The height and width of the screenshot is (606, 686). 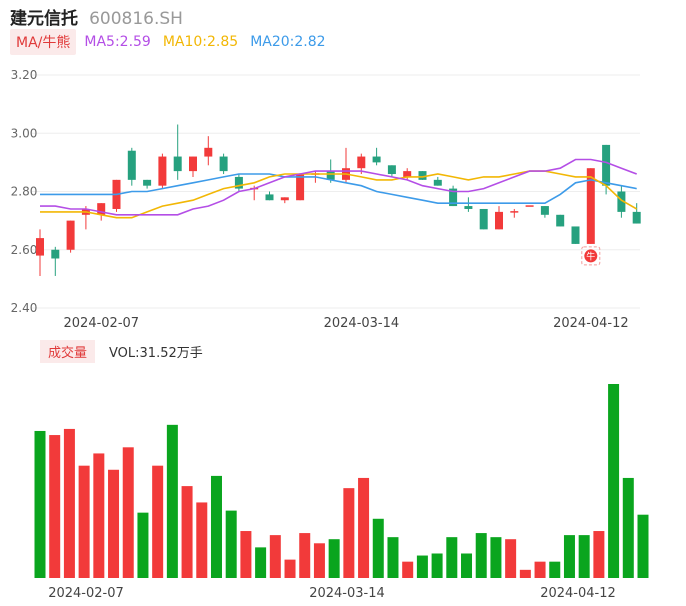 I want to click on price-axis-date-label: 2024-02-07, so click(x=102, y=323).